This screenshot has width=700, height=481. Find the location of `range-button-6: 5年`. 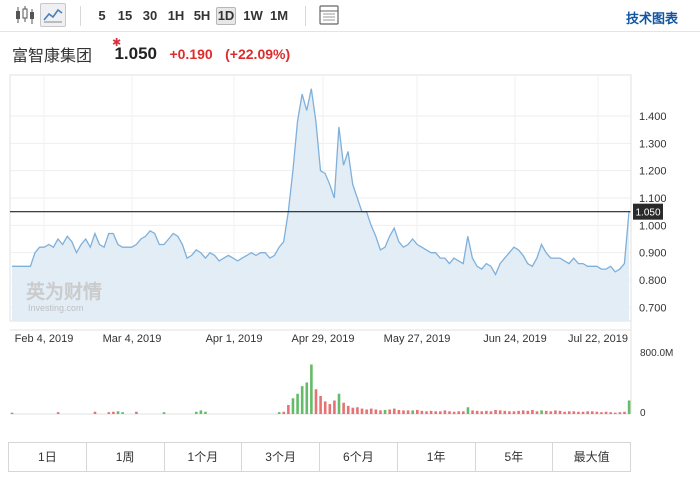

range-button-6: 5年 is located at coordinates (514, 457).